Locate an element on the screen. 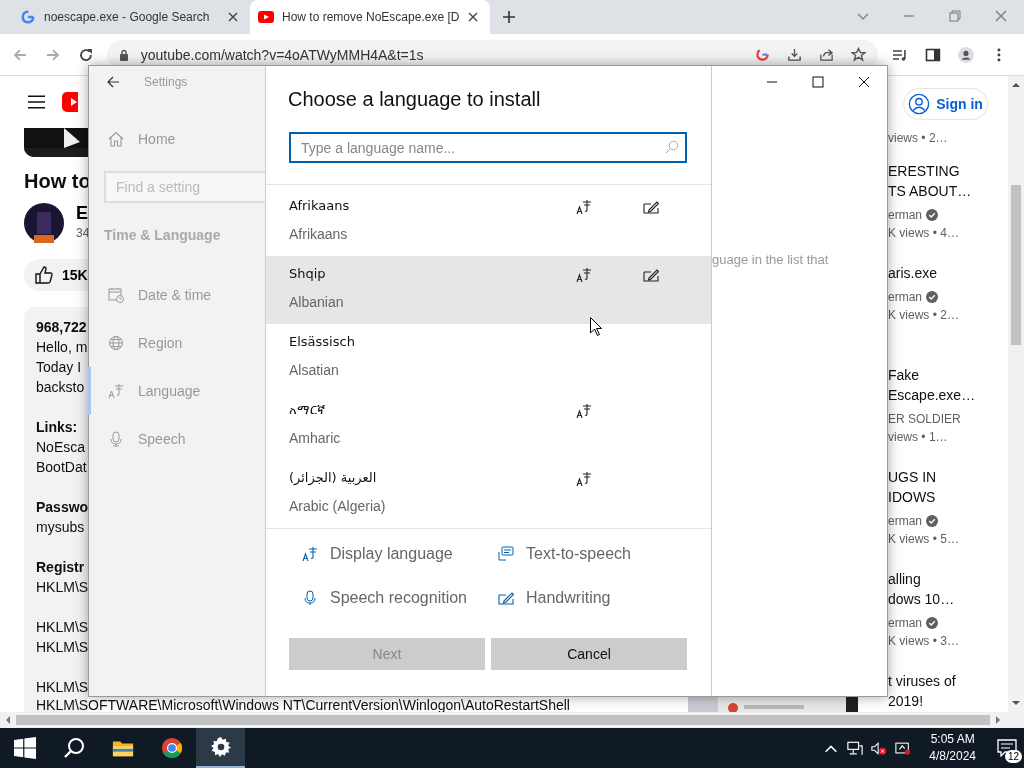 Image resolution: width=1024 pixels, height=768 pixels. description-line: NoEsca is located at coordinates (61, 447).